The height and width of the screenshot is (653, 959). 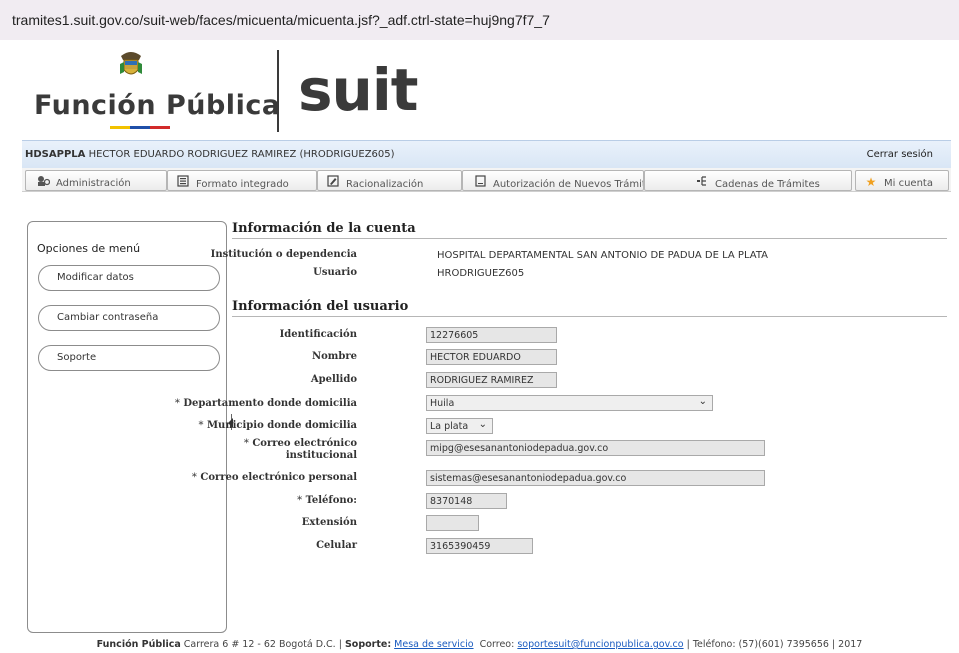 I want to click on department-label: * Departamento donde domicilia, so click(x=265, y=403).